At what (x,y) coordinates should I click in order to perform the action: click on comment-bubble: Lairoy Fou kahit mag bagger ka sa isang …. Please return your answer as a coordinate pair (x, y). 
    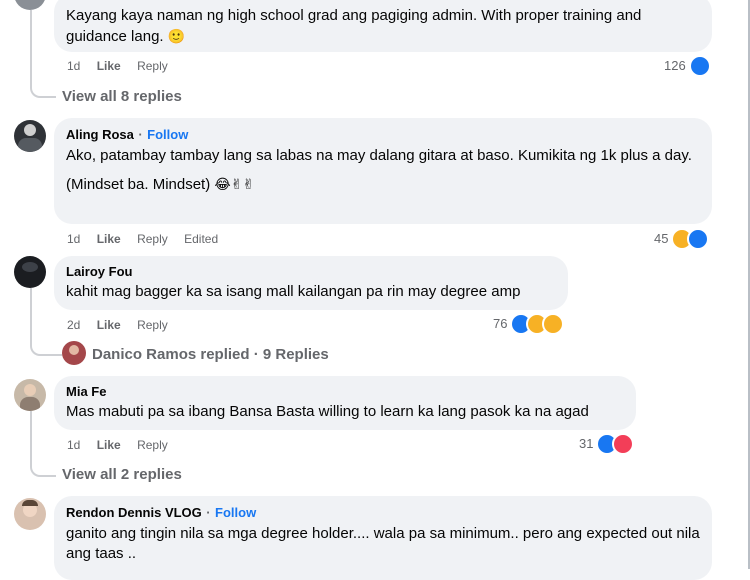
    Looking at the image, I should click on (311, 283).